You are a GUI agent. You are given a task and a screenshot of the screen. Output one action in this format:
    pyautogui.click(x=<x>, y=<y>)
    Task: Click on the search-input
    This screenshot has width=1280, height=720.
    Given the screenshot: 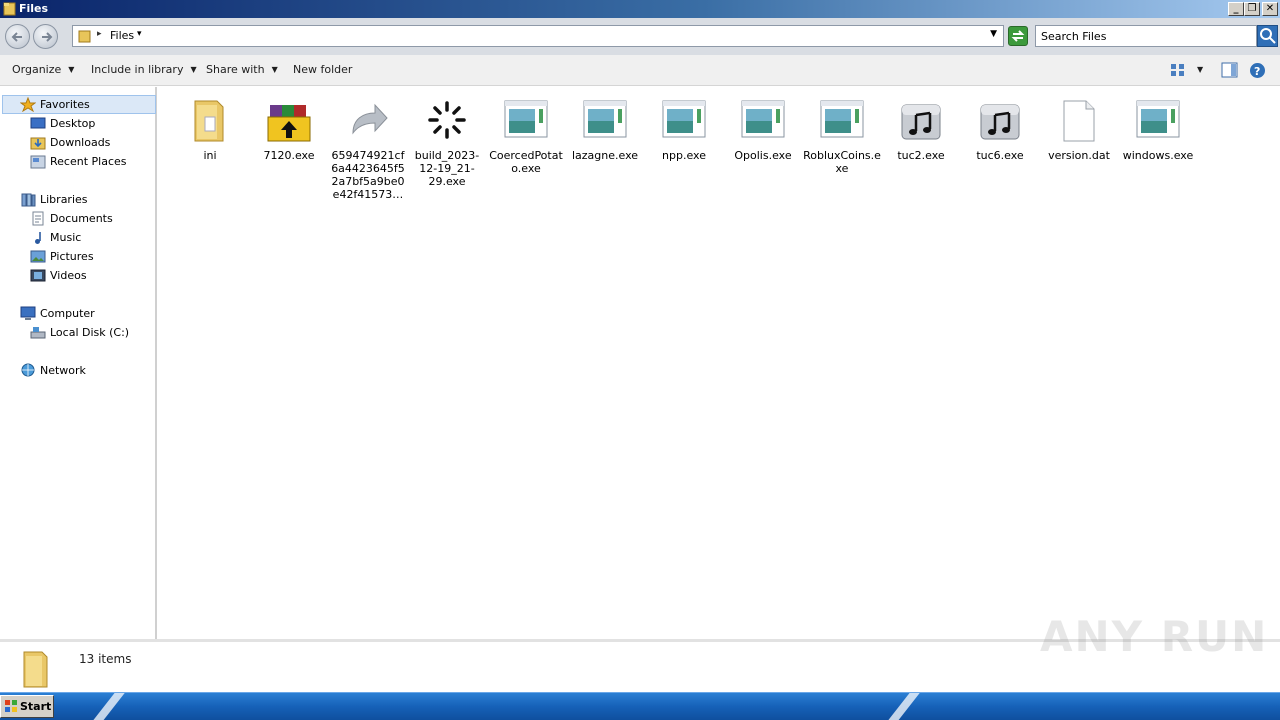 What is the action you would take?
    pyautogui.click(x=1141, y=36)
    